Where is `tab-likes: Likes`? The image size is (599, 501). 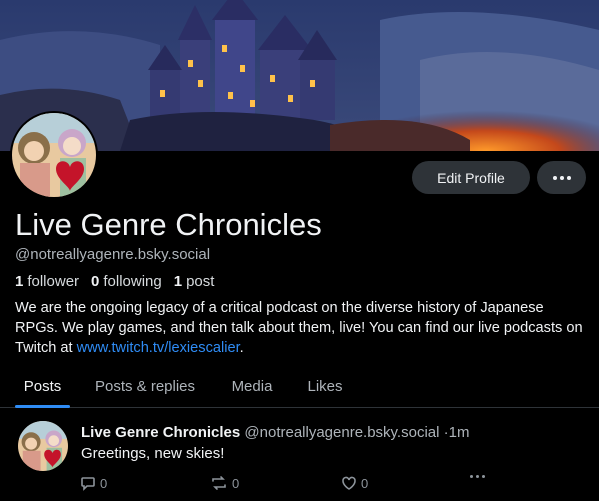
tab-likes: Likes is located at coordinates (325, 386).